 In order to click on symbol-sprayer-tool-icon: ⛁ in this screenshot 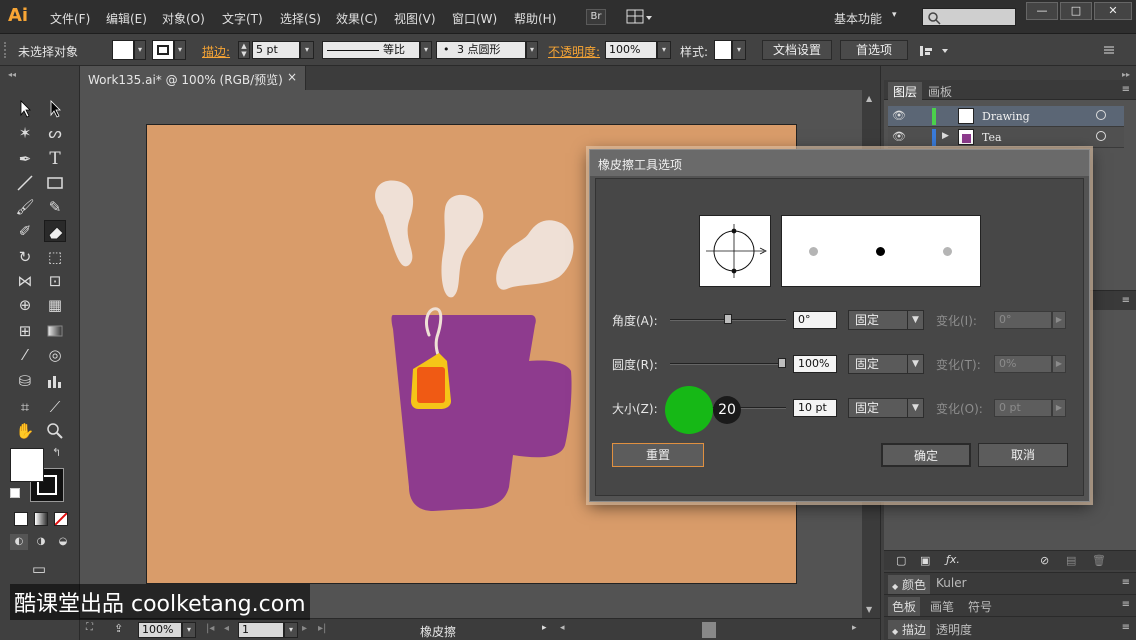, I will do `click(25, 381)`.